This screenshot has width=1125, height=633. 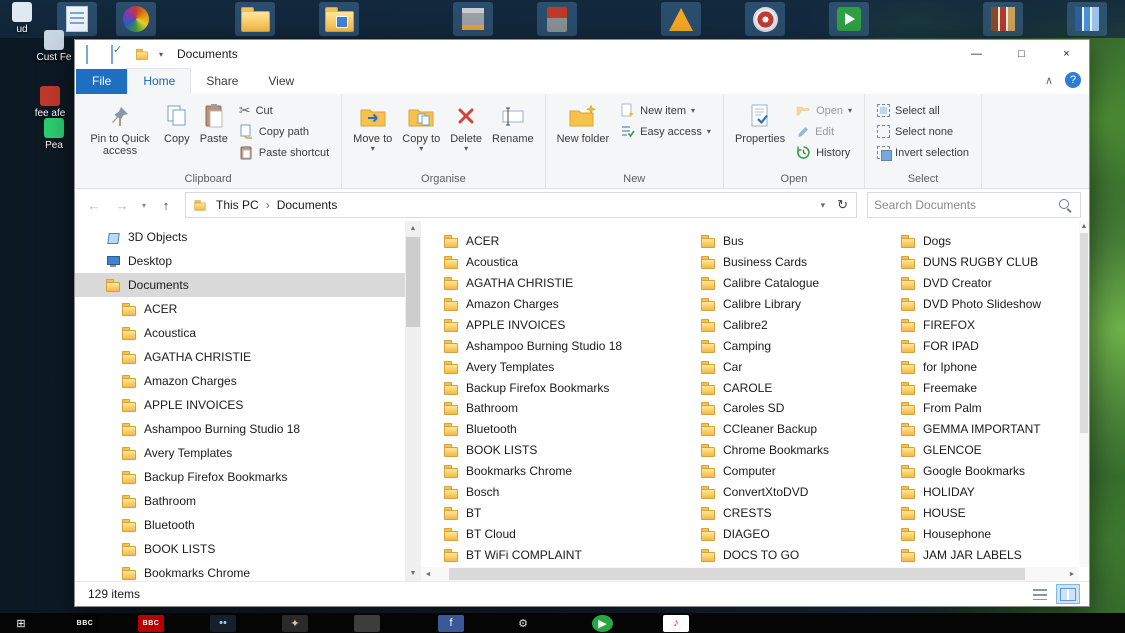 What do you see at coordinates (159, 81) in the screenshot?
I see `tab-home: Home` at bounding box center [159, 81].